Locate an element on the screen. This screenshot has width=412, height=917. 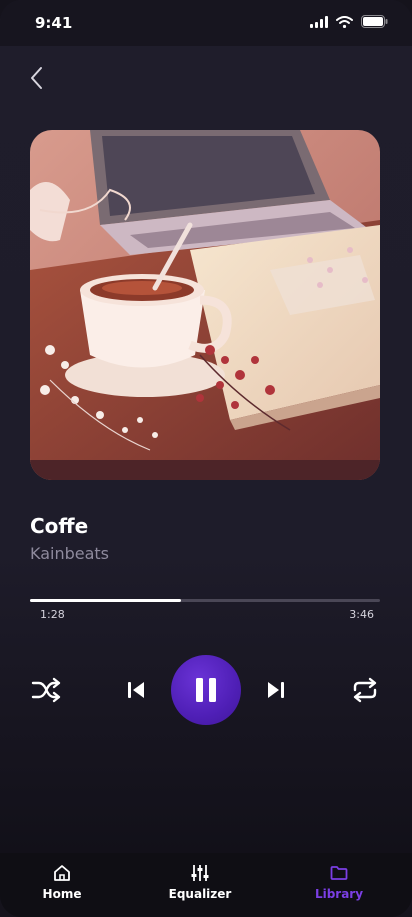
battery-icon is located at coordinates (374, 21).